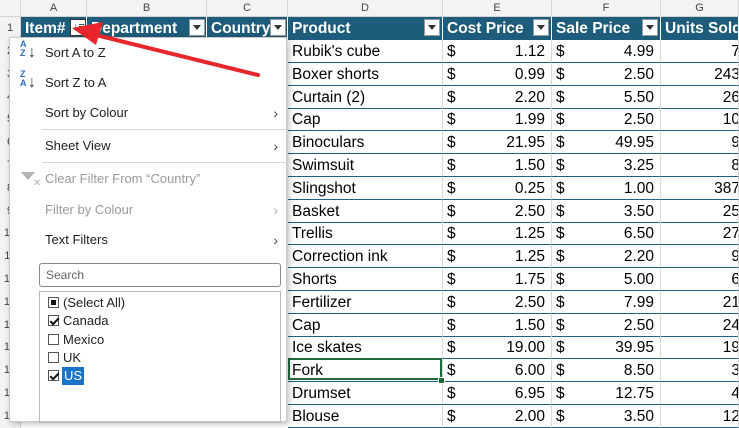 This screenshot has height=428, width=739. I want to click on annotation-arrow, so click(166, 49).